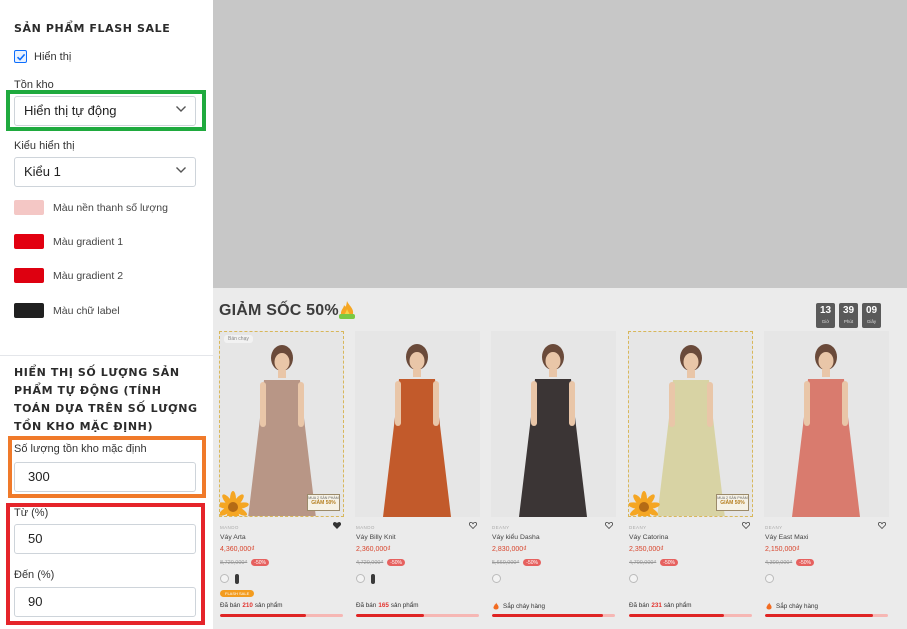 The image size is (907, 629). I want to click on product-image: MUA 2 SẢN PHẨM GIẢM 50%, so click(690, 424).